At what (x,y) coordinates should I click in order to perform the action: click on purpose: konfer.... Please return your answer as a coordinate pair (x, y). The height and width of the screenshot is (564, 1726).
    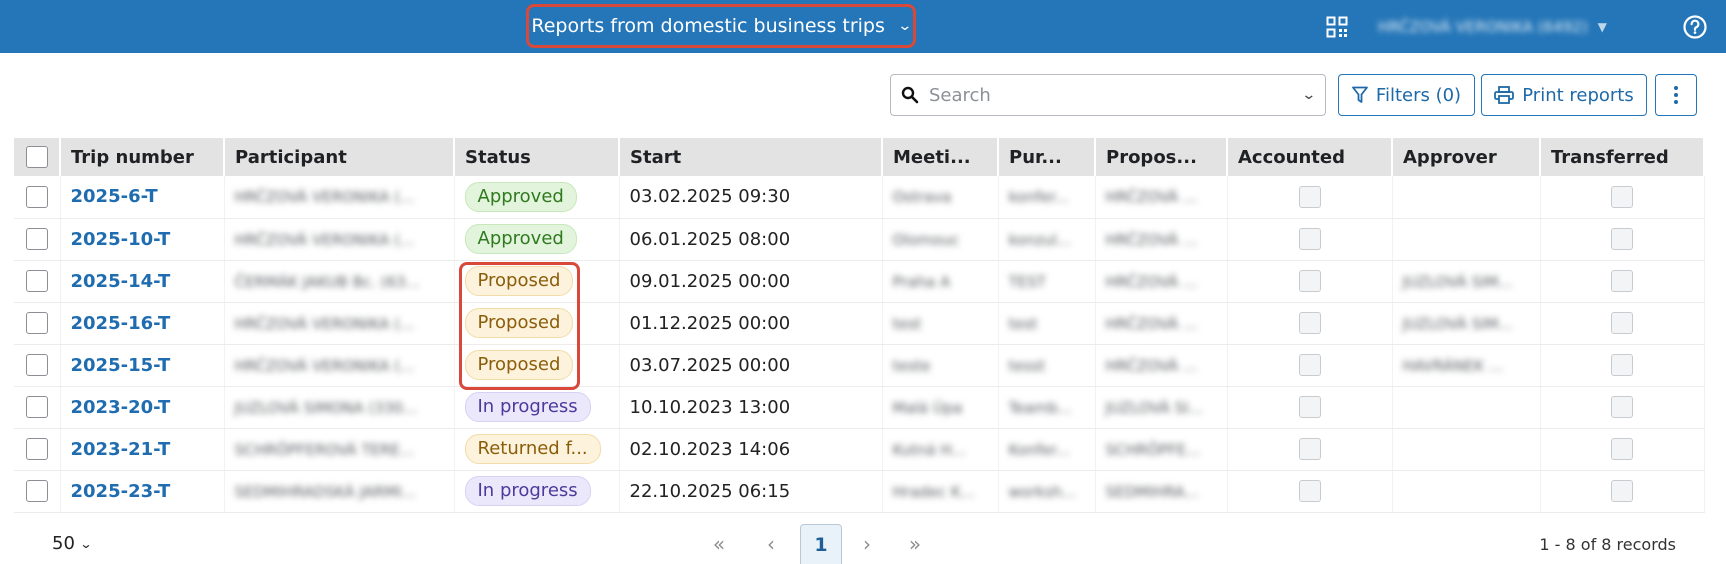
    Looking at the image, I should click on (1038, 197).